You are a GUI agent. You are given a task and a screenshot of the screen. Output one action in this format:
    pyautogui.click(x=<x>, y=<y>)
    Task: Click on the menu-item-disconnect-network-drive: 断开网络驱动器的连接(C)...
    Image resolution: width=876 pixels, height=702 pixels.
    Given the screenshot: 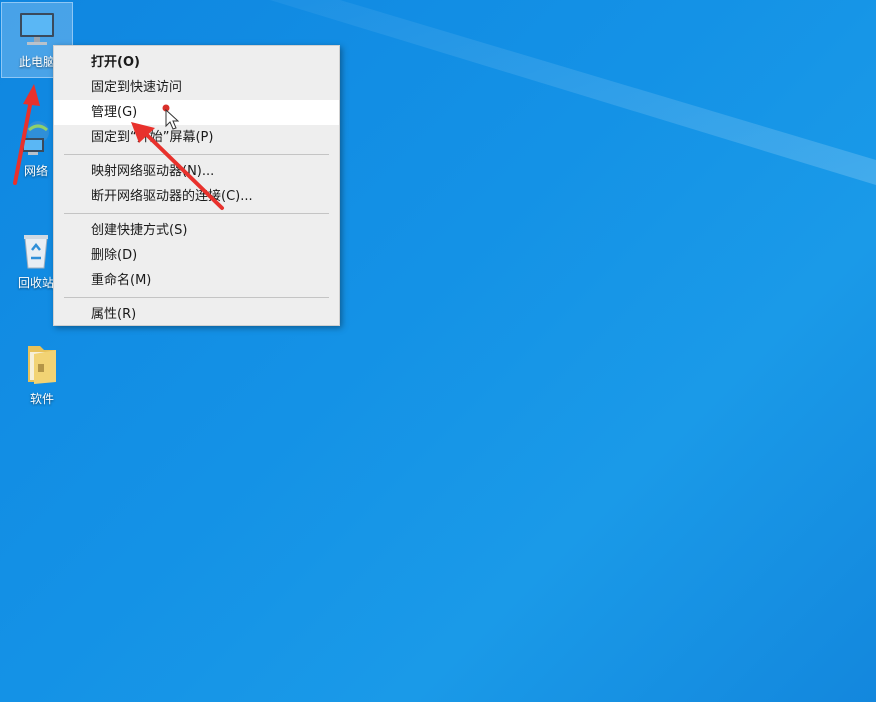 What is the action you would take?
    pyautogui.click(x=196, y=196)
    